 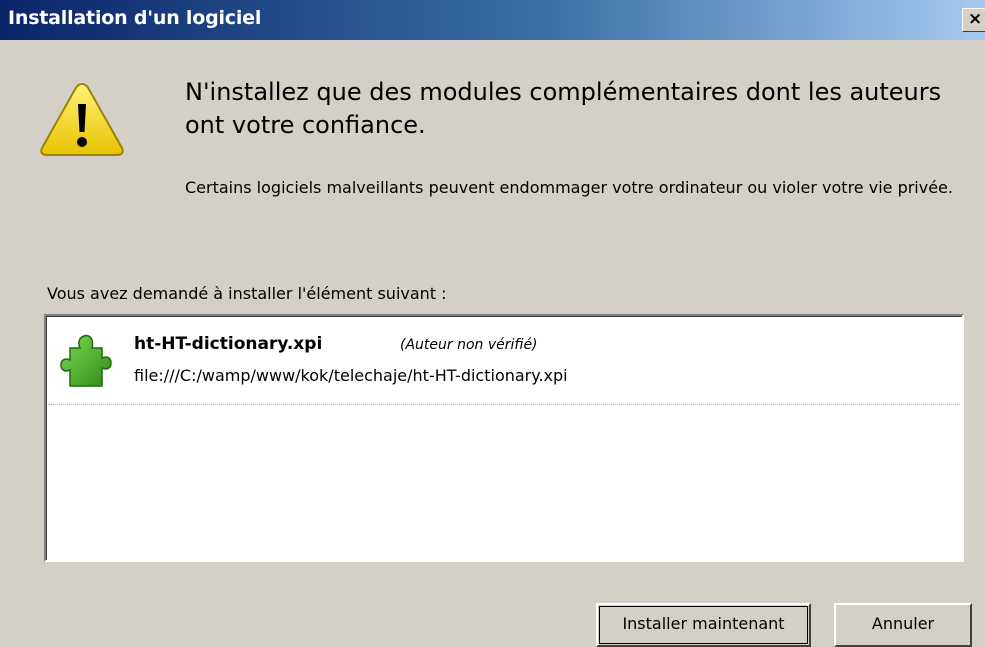 What do you see at coordinates (469, 345) in the screenshot?
I see `item-author: (Auteur non vérifié)` at bounding box center [469, 345].